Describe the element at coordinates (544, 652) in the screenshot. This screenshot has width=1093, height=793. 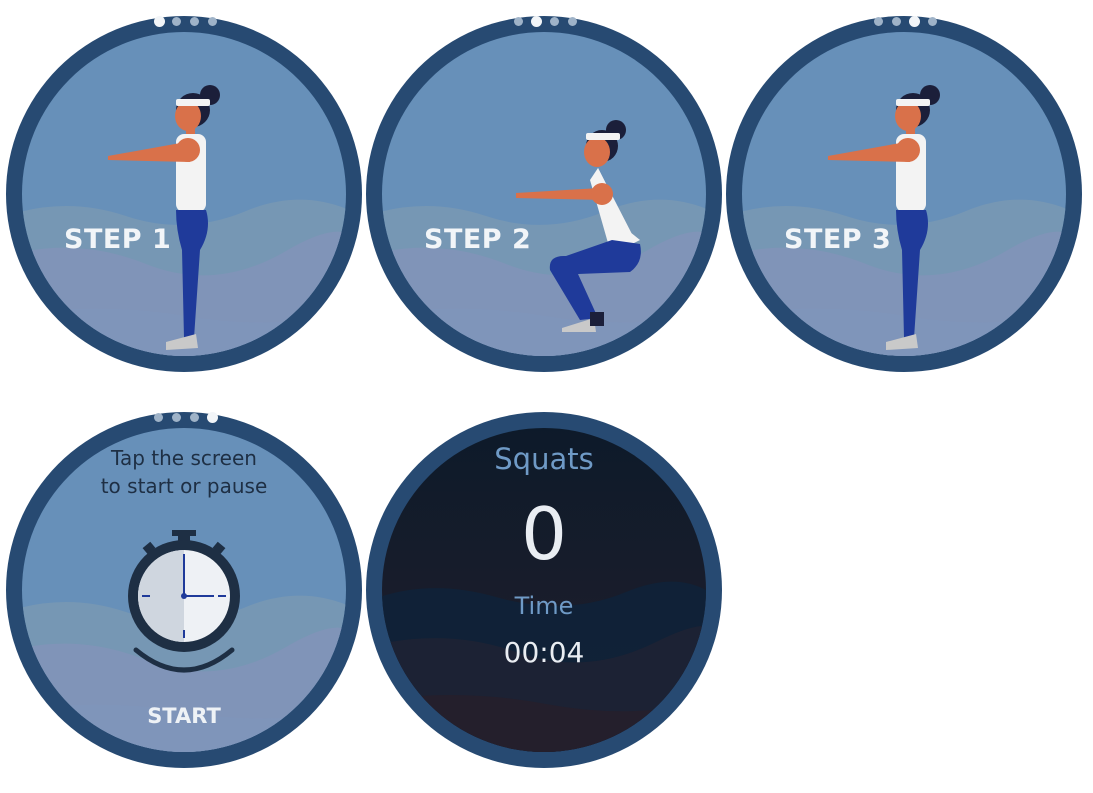
I see `elapsed-time: 00:04` at that location.